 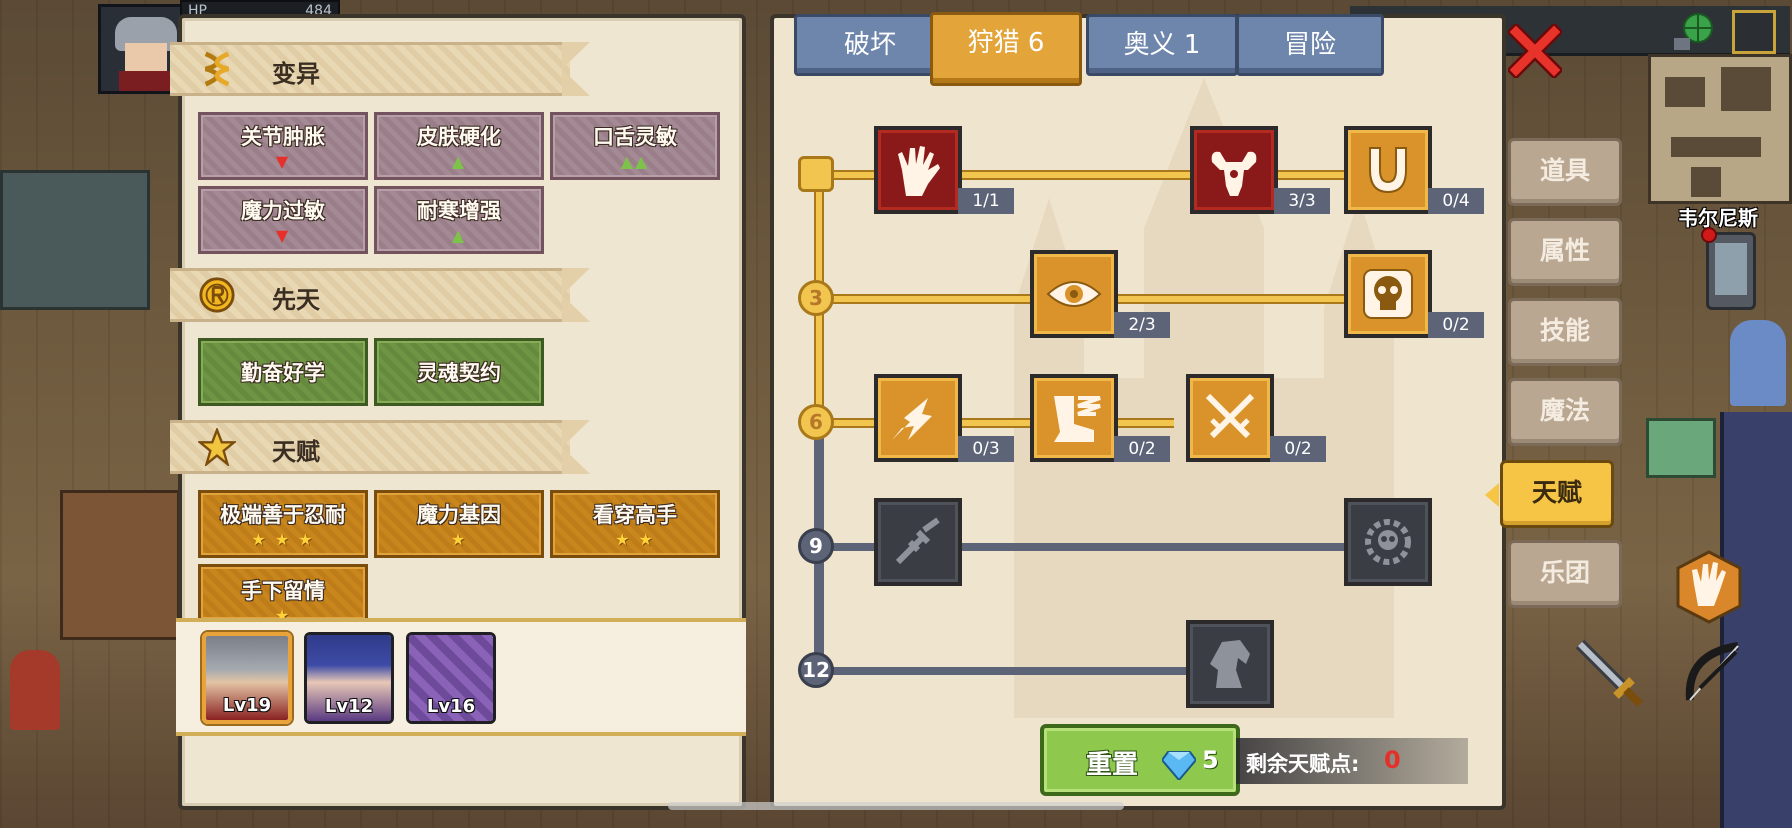 I want to click on trait-label: 魔力基因, so click(x=459, y=515).